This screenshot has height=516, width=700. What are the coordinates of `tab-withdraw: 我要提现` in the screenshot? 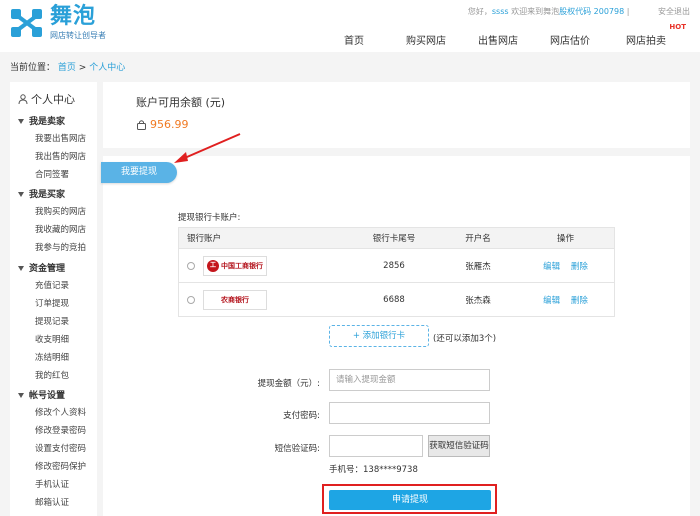 It's located at (139, 172).